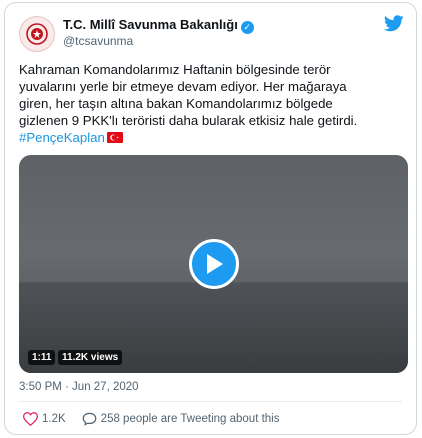 This screenshot has width=422, height=438. Describe the element at coordinates (114, 137) in the screenshot. I see `turkey-flag-icon` at that location.